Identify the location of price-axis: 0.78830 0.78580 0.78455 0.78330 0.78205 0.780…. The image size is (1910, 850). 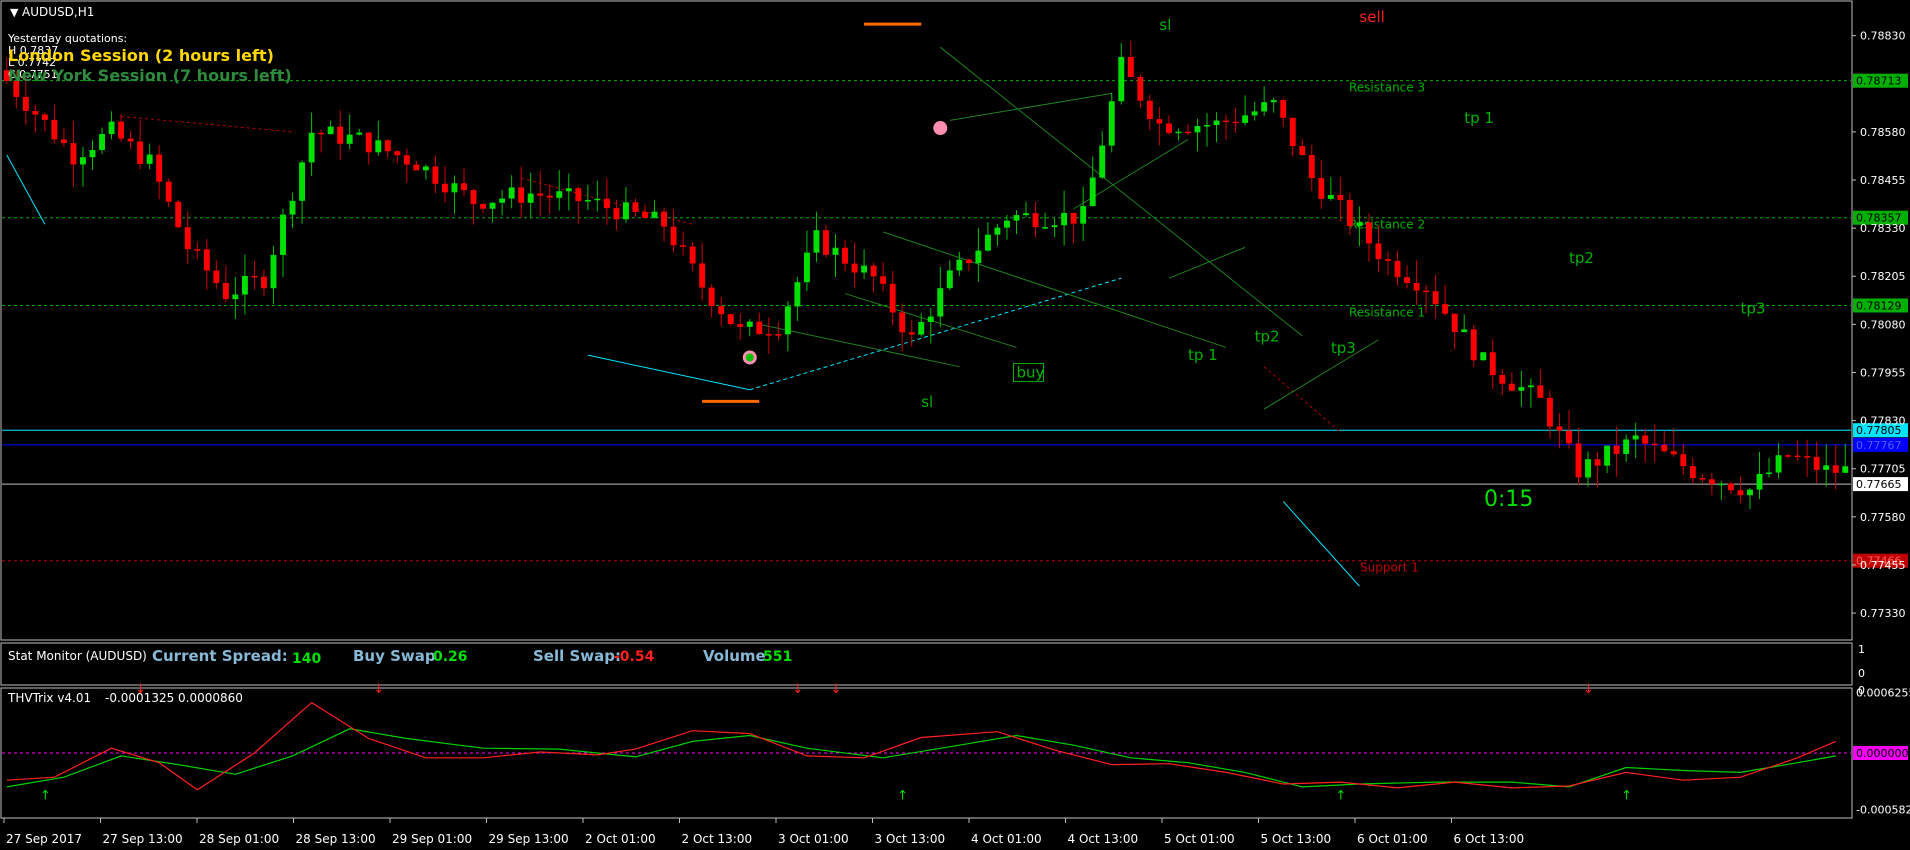
(1879, 325).